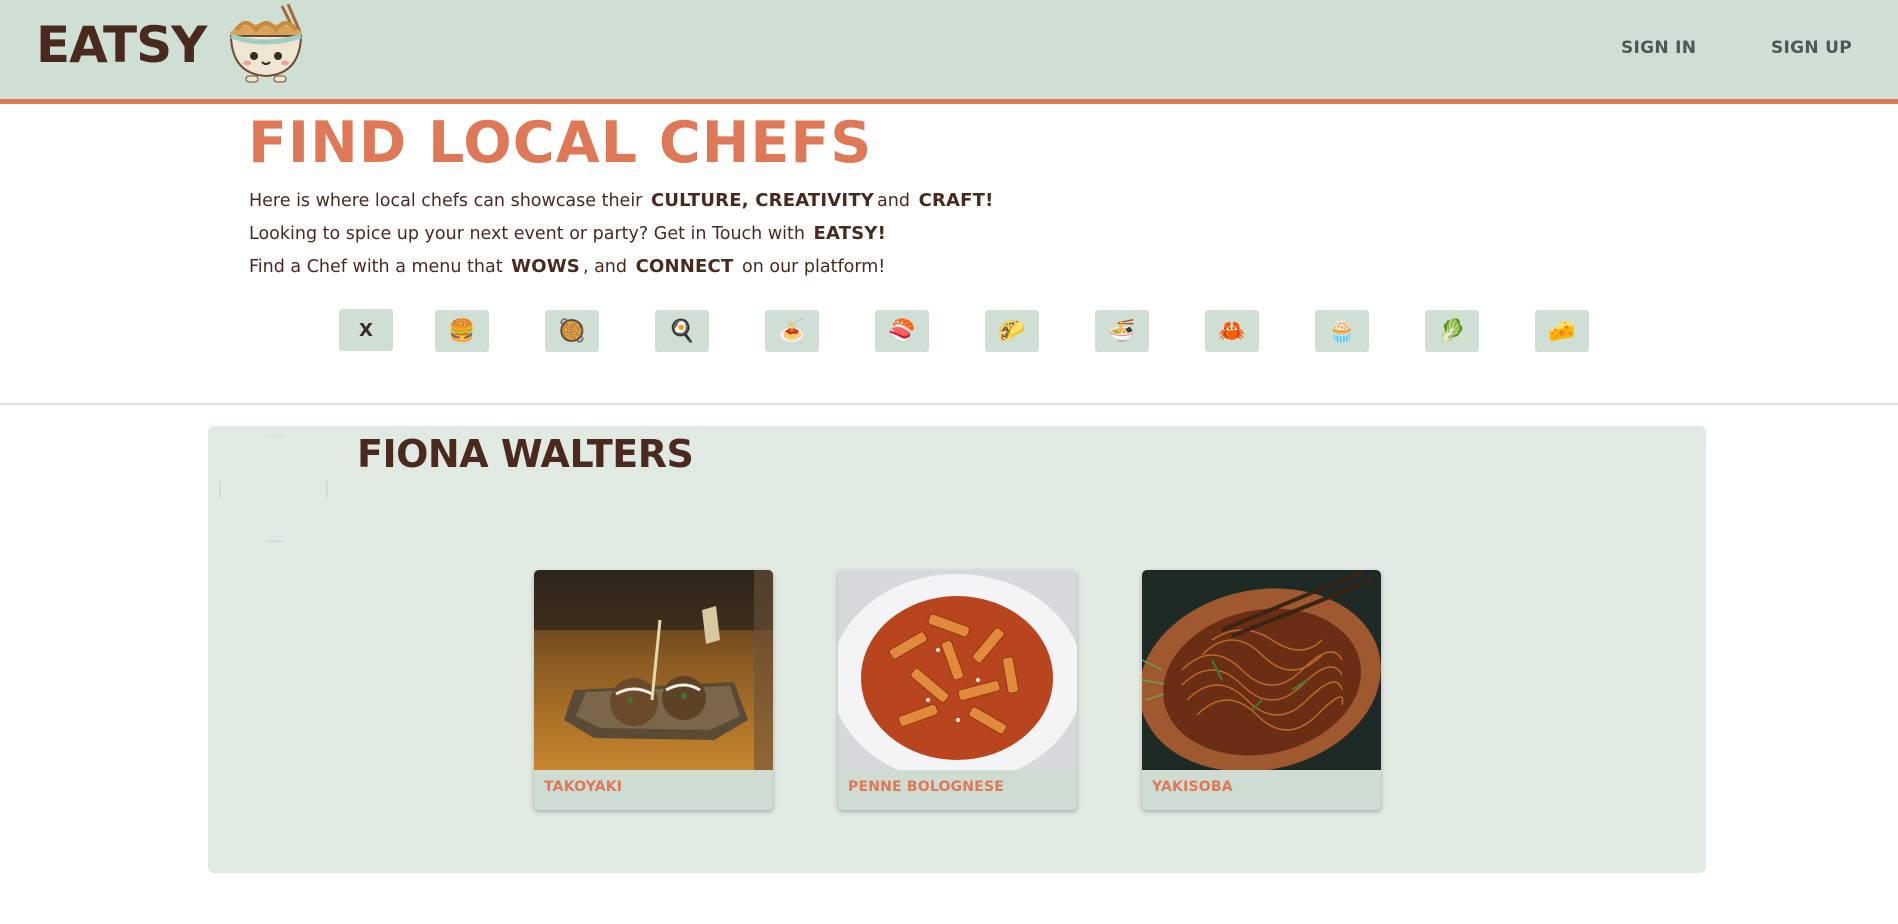 The width and height of the screenshot is (1898, 924). What do you see at coordinates (653, 670) in the screenshot?
I see `takoyaki-photo` at bounding box center [653, 670].